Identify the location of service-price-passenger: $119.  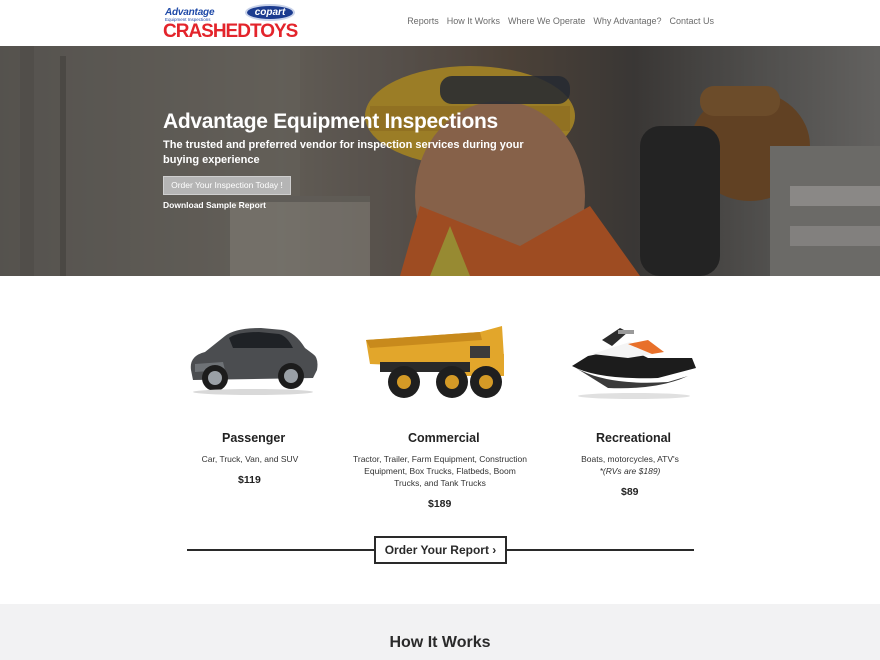
(249, 480).